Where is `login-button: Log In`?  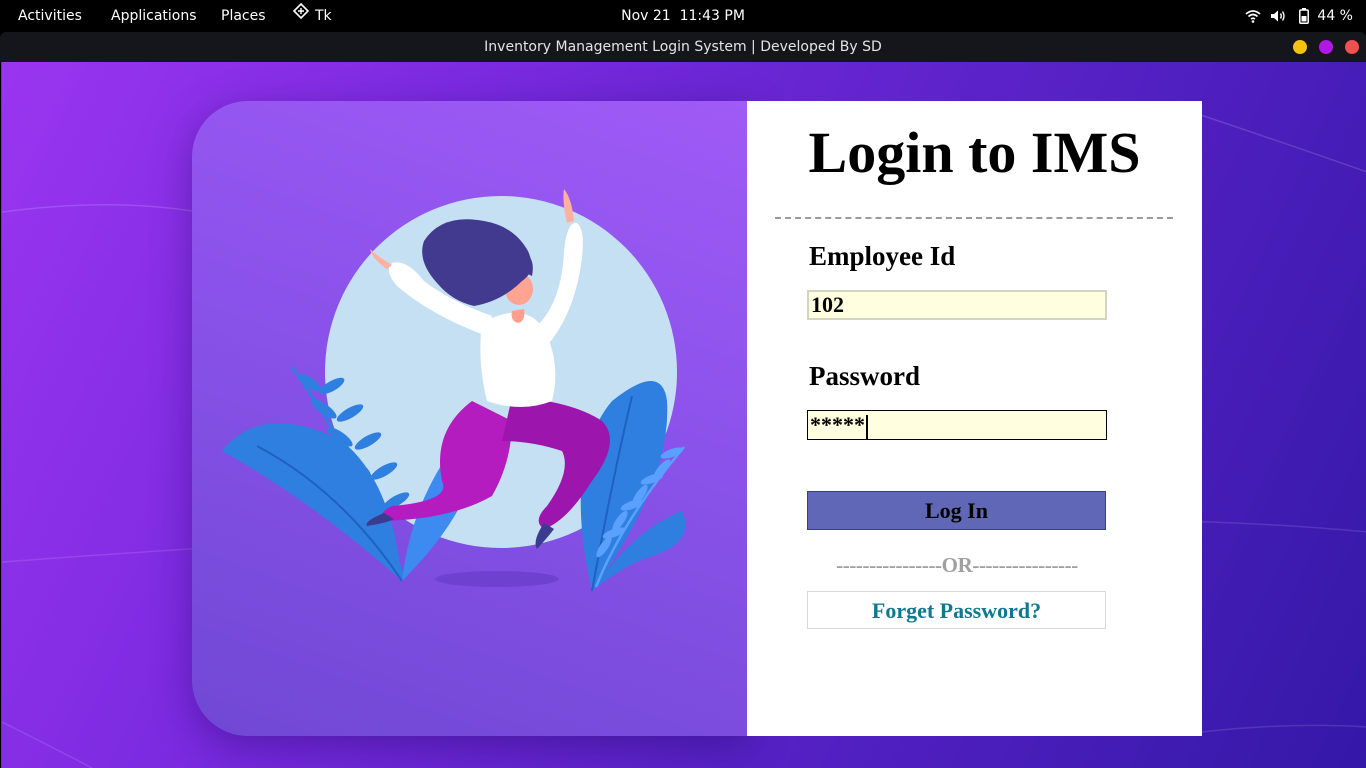
login-button: Log In is located at coordinates (956, 510).